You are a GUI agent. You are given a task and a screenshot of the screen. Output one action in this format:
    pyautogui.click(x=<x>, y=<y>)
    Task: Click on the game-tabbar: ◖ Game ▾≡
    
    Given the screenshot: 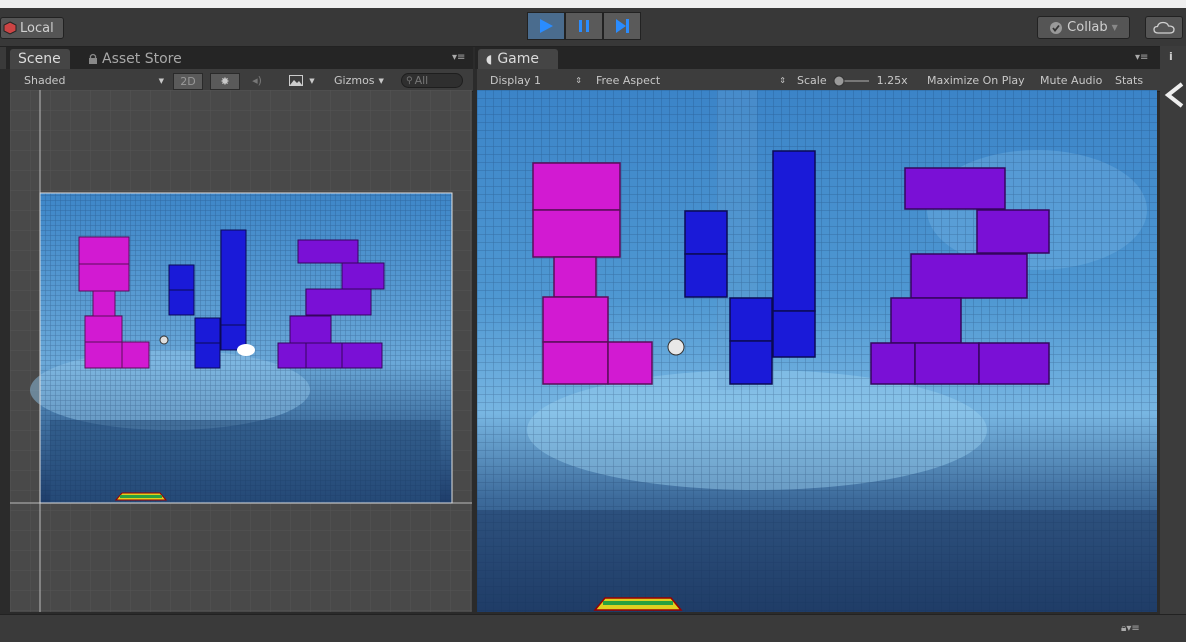 What is the action you would take?
    pyautogui.click(x=817, y=58)
    